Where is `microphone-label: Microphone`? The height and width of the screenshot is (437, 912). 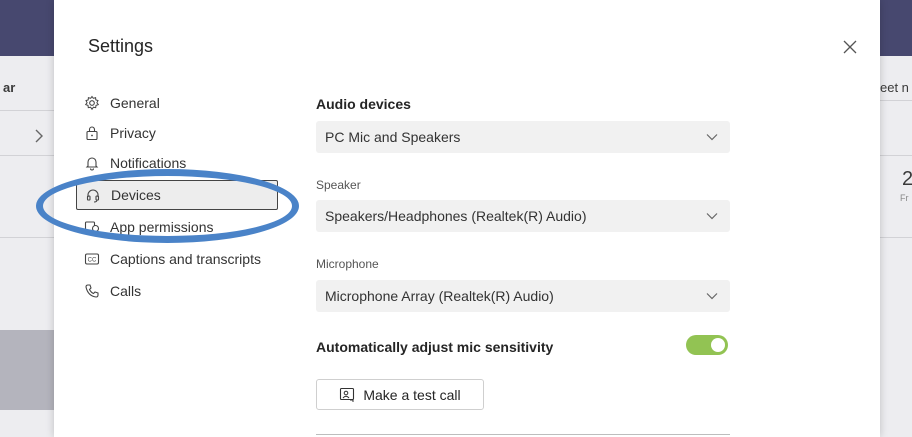 microphone-label: Microphone is located at coordinates (347, 264).